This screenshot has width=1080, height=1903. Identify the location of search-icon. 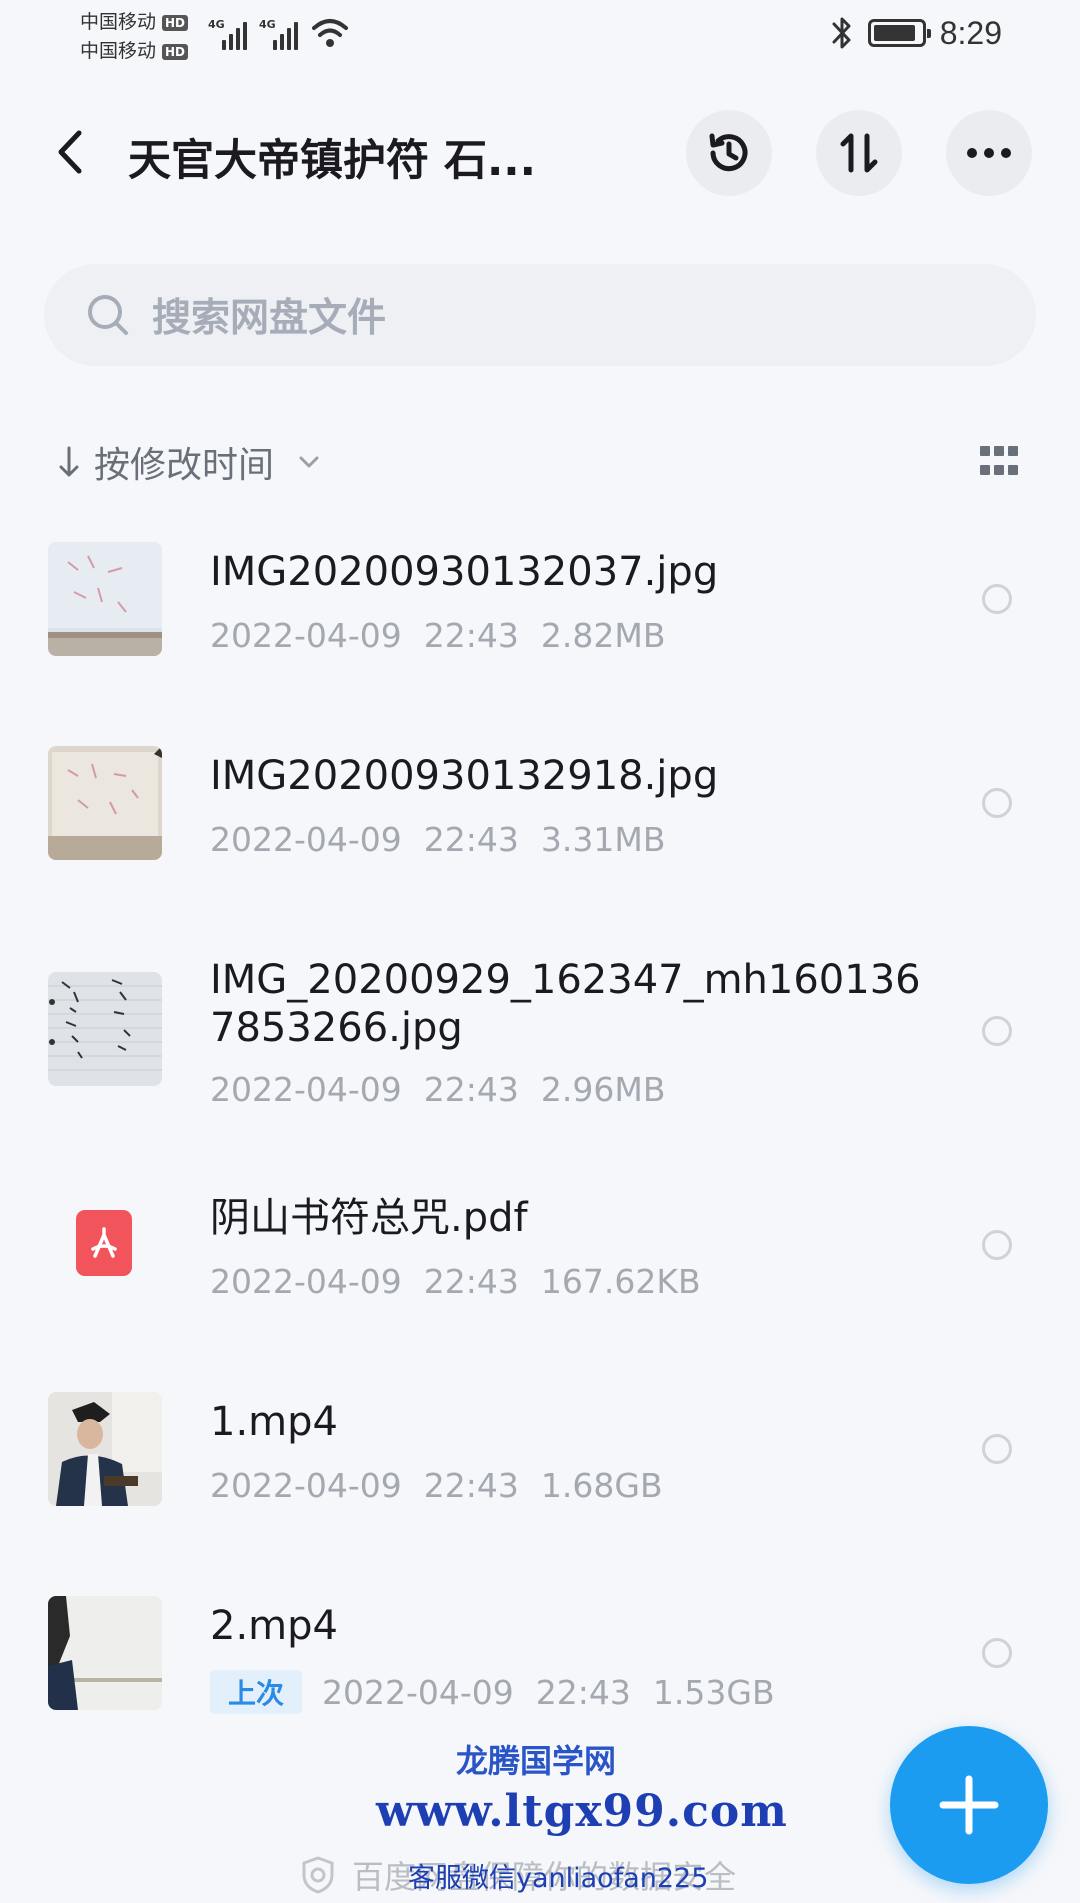
(108, 315).